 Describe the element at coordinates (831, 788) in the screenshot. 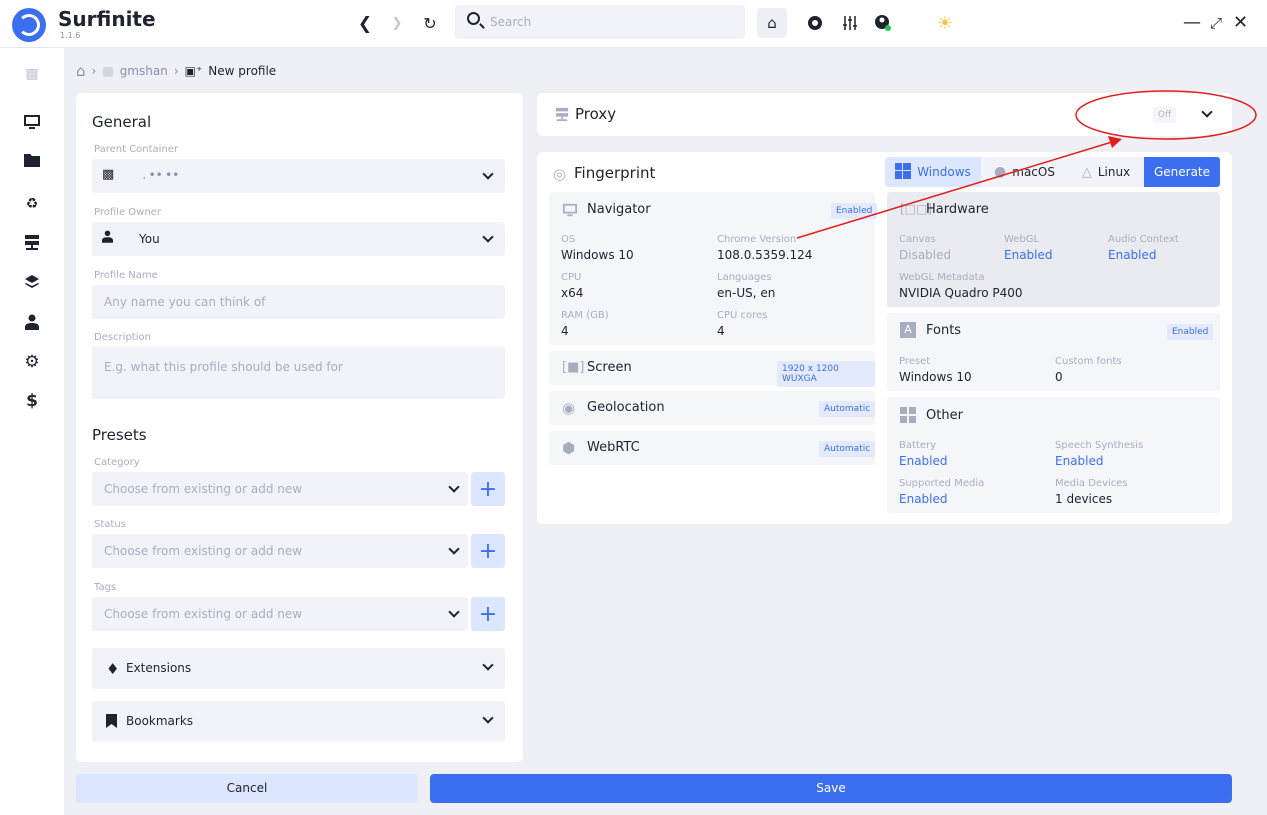

I see `save-button: Save` at that location.